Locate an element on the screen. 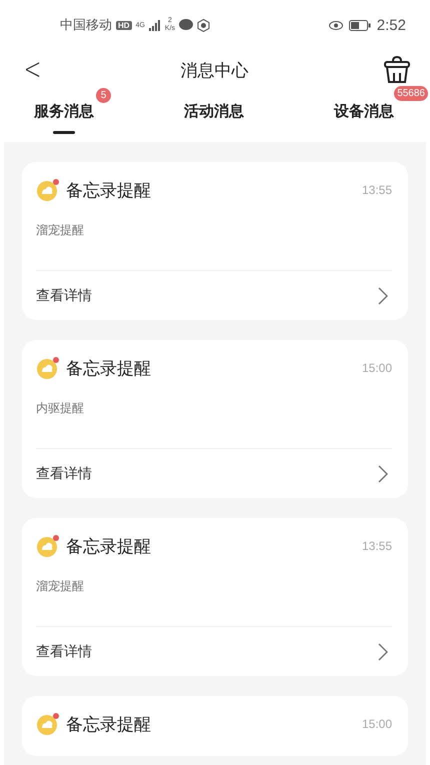 The image size is (430, 765). page-title: 消息中心 is located at coordinates (214, 71).